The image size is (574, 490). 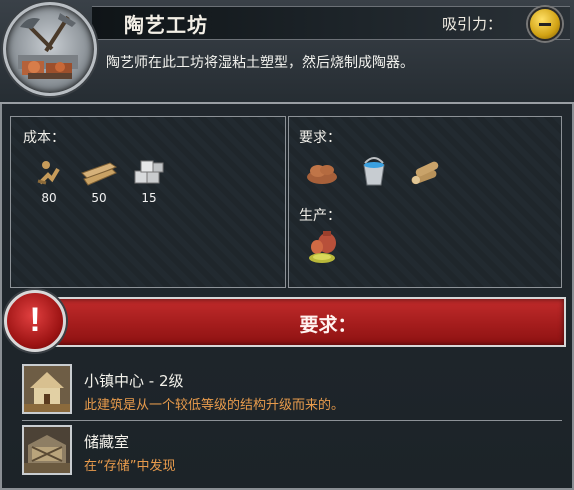 I want to click on cost-item-stone: 15, so click(x=149, y=181).